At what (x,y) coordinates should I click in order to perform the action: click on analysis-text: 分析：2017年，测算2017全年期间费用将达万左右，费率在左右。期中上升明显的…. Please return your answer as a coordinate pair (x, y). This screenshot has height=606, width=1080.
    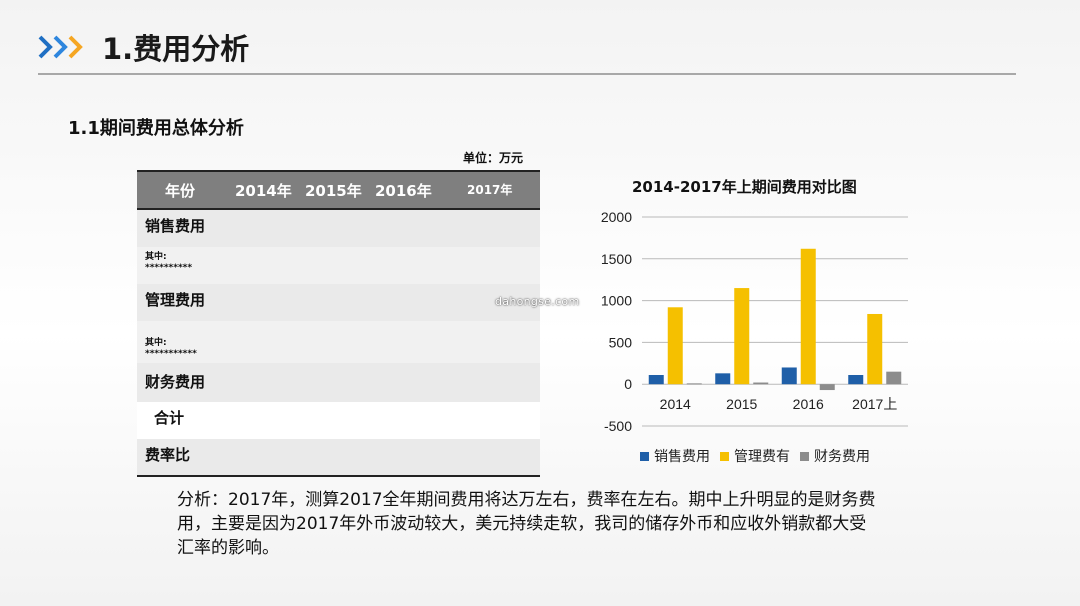
    Looking at the image, I should click on (526, 524).